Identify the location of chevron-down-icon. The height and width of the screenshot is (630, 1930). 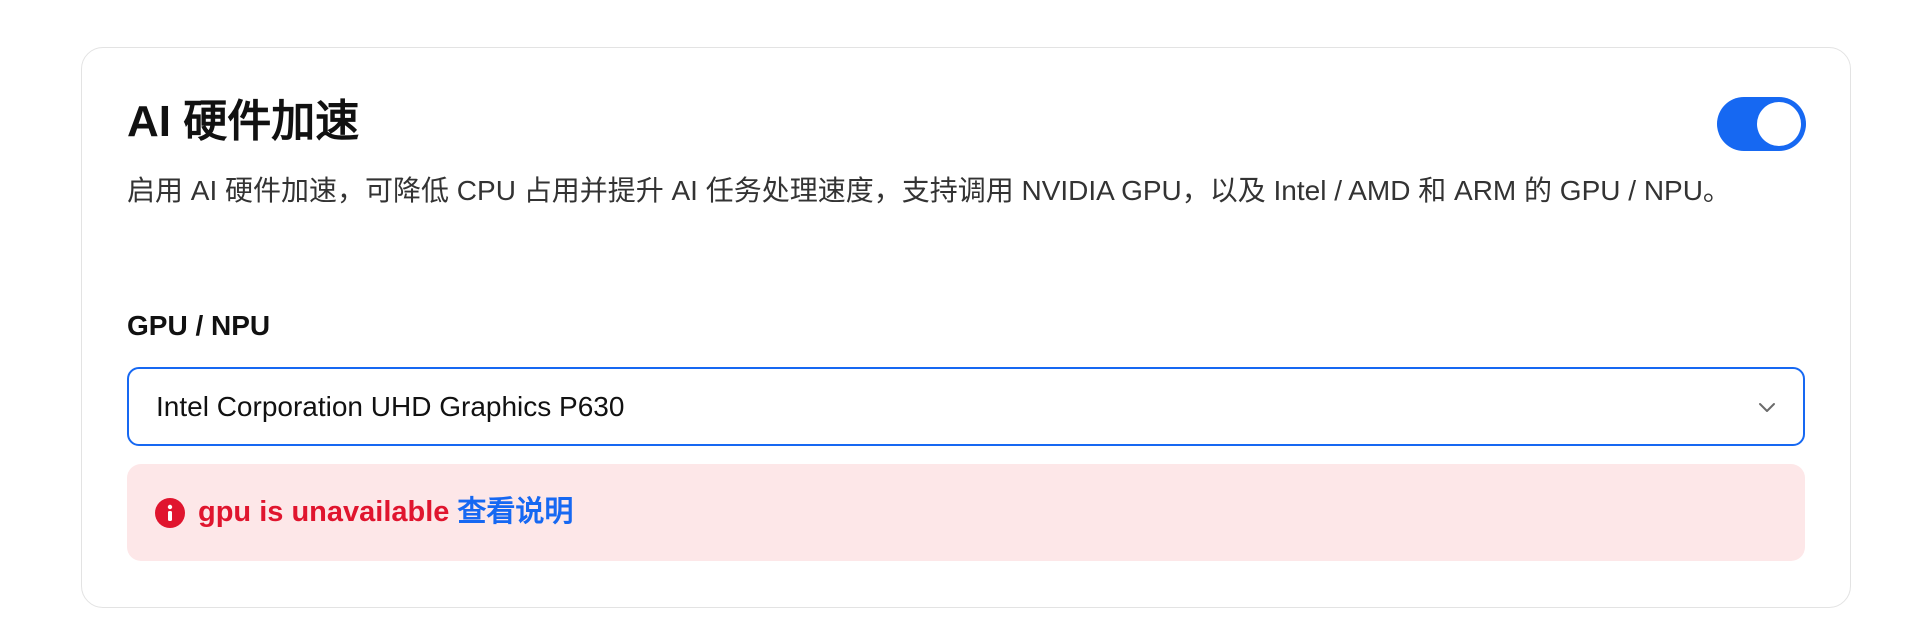
(1767, 407).